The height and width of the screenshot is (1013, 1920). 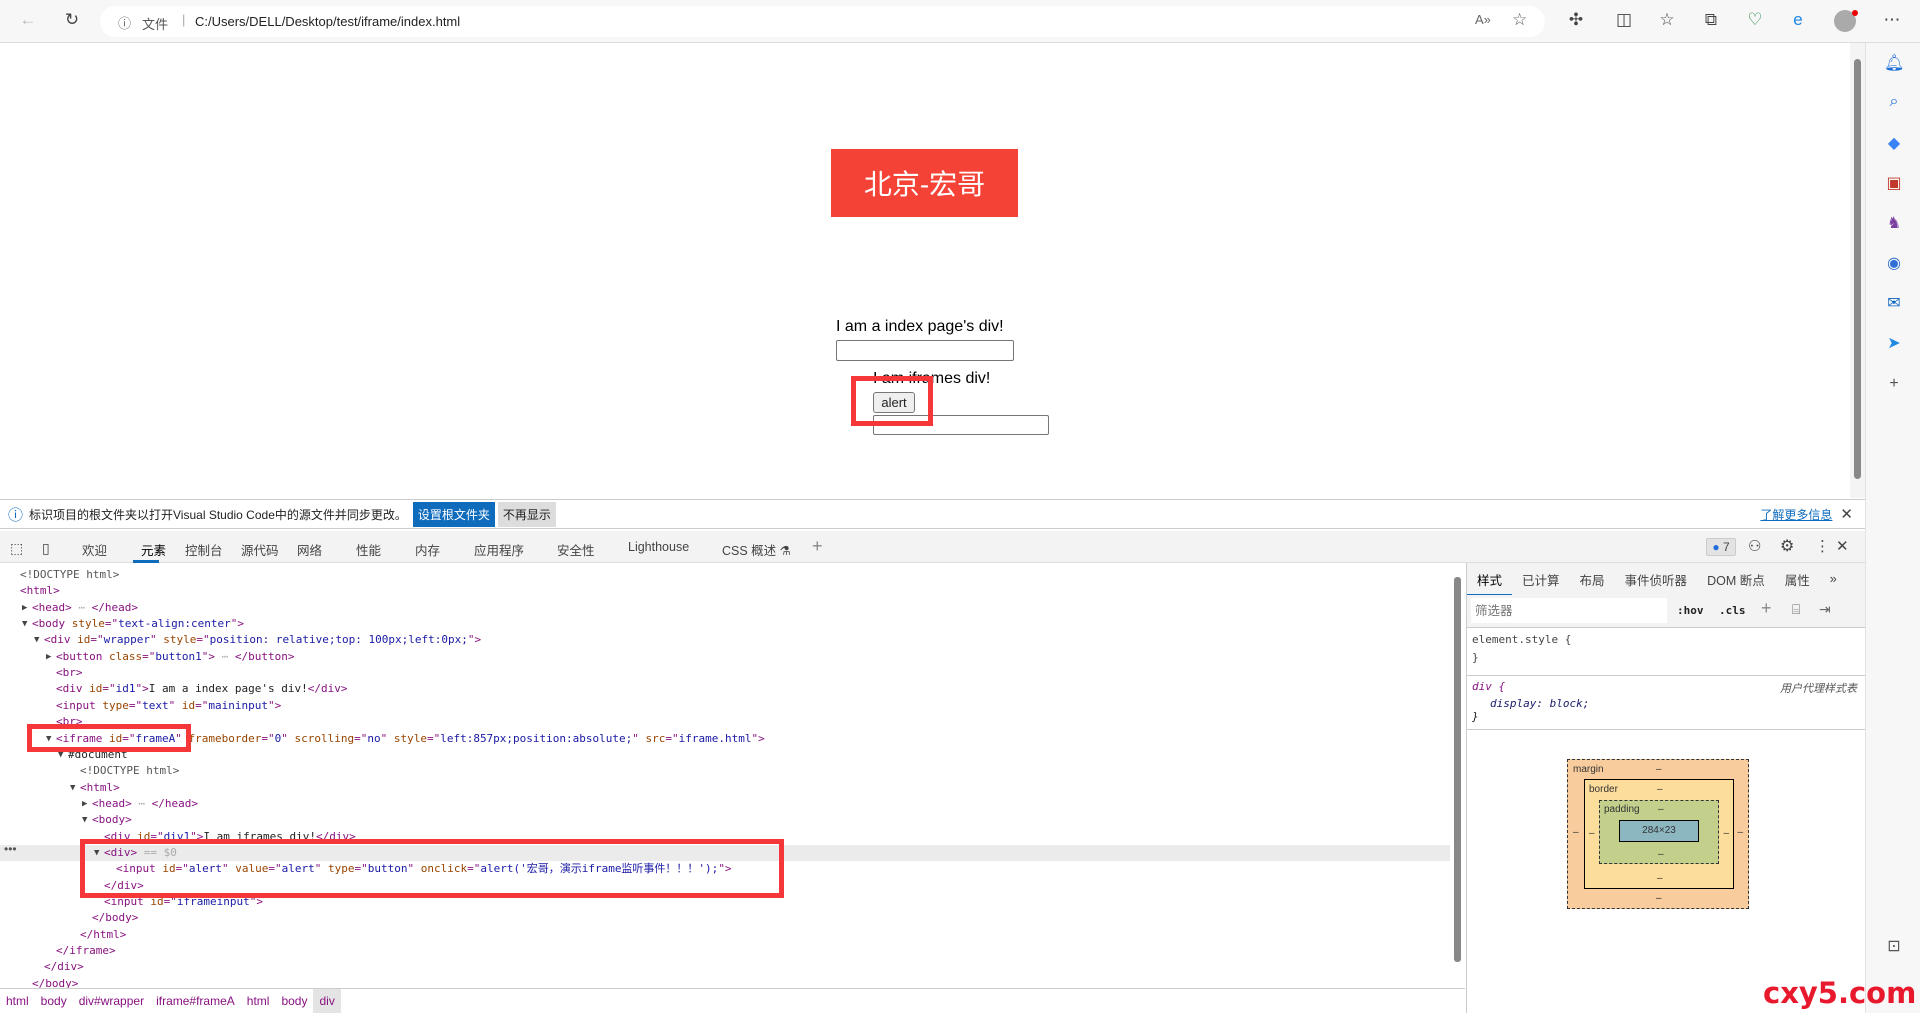 What do you see at coordinates (1519, 20) in the screenshot?
I see `favorite-star-icon: ☆` at bounding box center [1519, 20].